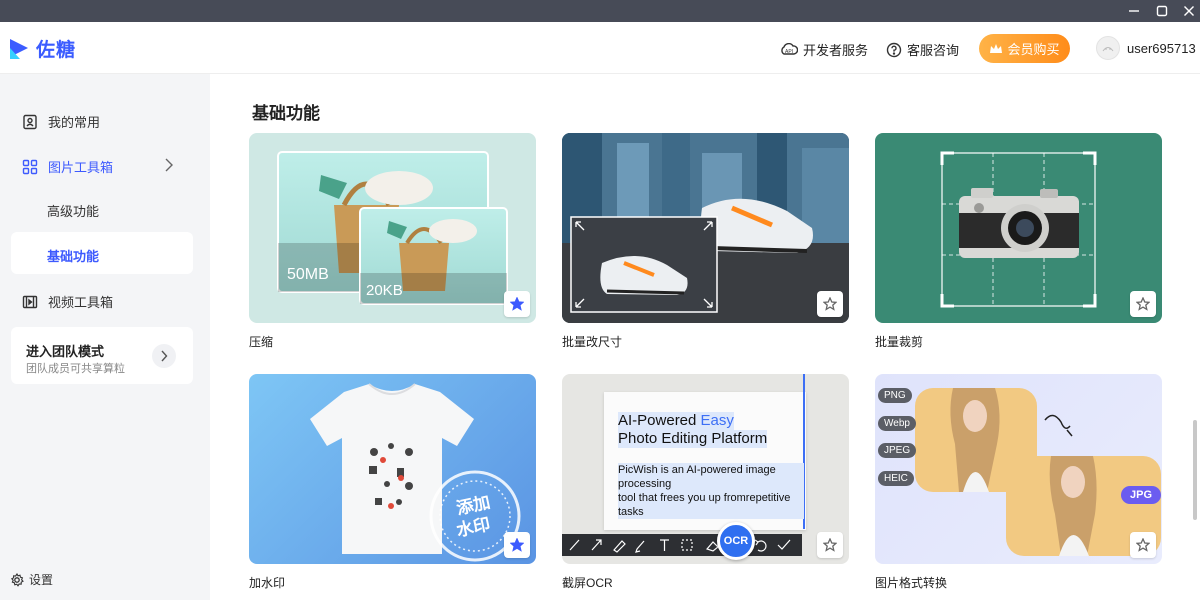  Describe the element at coordinates (894, 49) in the screenshot. I see `help-icon` at that location.